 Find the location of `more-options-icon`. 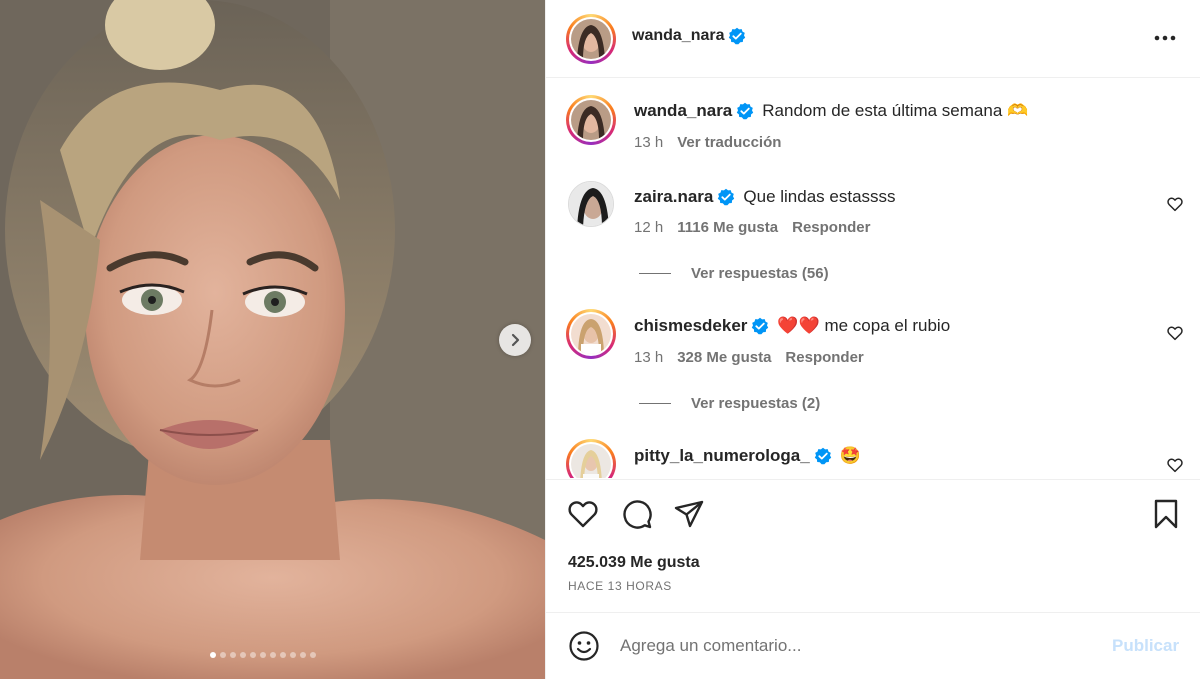

more-options-icon is located at coordinates (1165, 38).